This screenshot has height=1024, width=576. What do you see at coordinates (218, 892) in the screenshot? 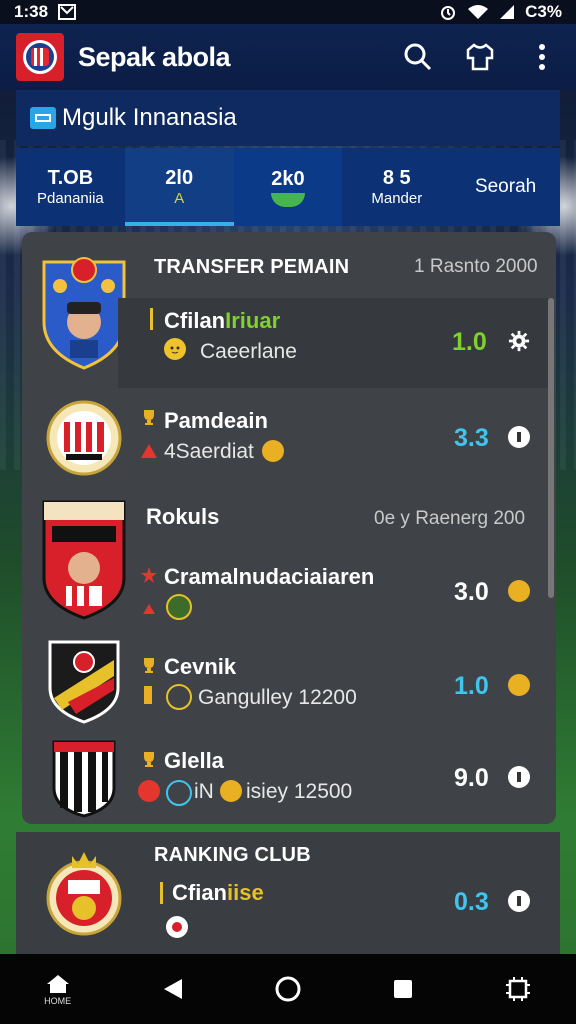
I see `ranking-club-name: Cfianiise` at bounding box center [218, 892].